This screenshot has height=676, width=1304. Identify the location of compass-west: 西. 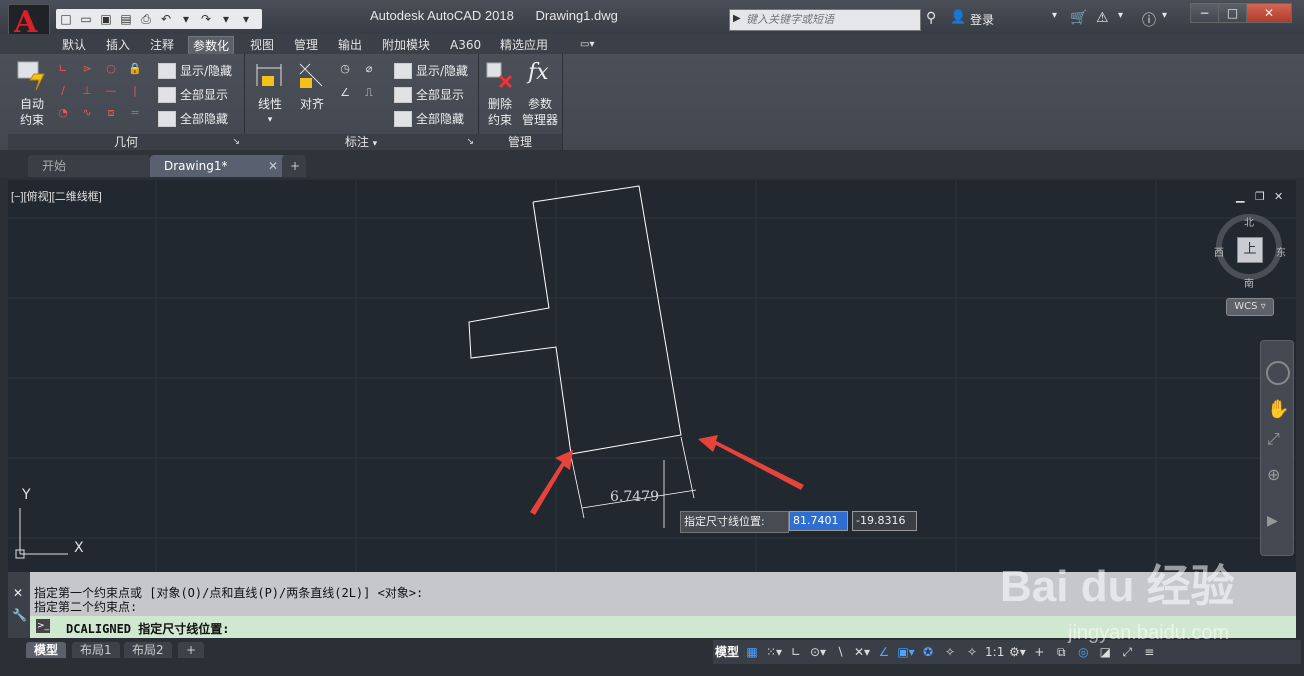
(1219, 251).